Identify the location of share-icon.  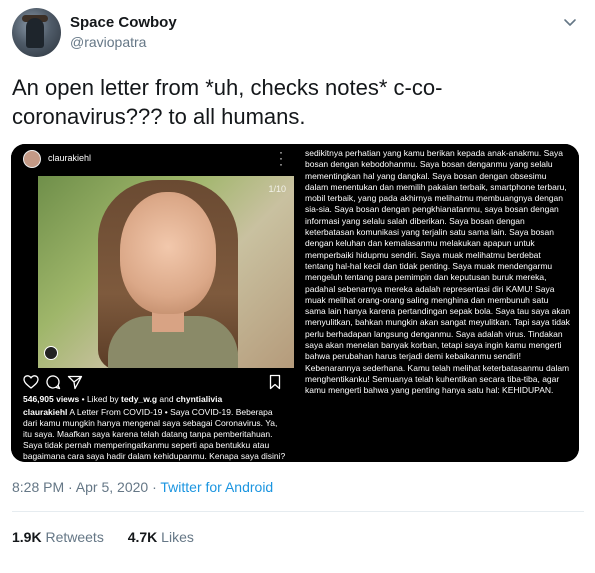
(75, 382).